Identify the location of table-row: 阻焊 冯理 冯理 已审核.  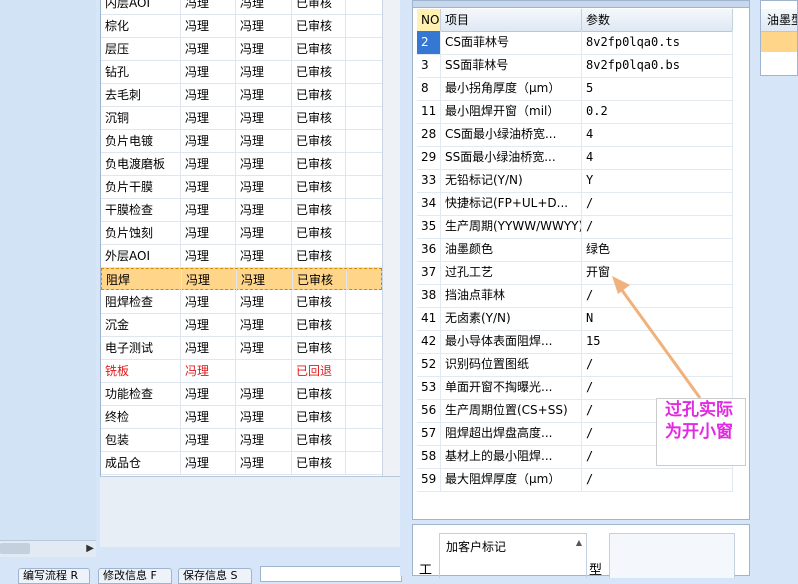
(241, 279).